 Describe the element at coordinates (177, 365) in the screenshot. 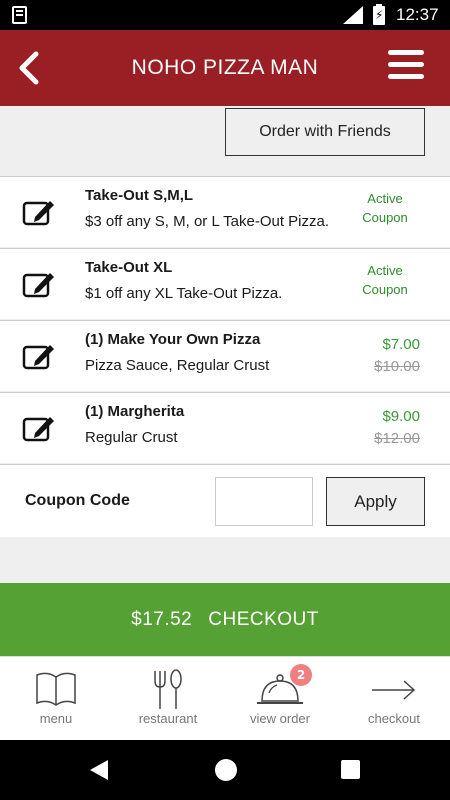

I see `item-description: Pizza Sauce, Regular Crust` at that location.